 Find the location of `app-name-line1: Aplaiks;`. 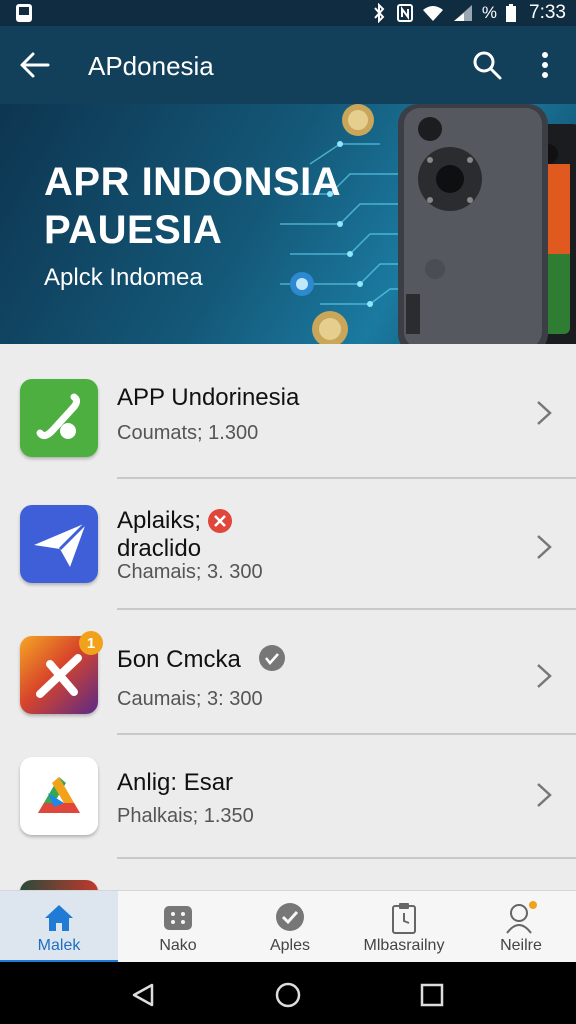

app-name-line1: Aplaiks; is located at coordinates (159, 520).